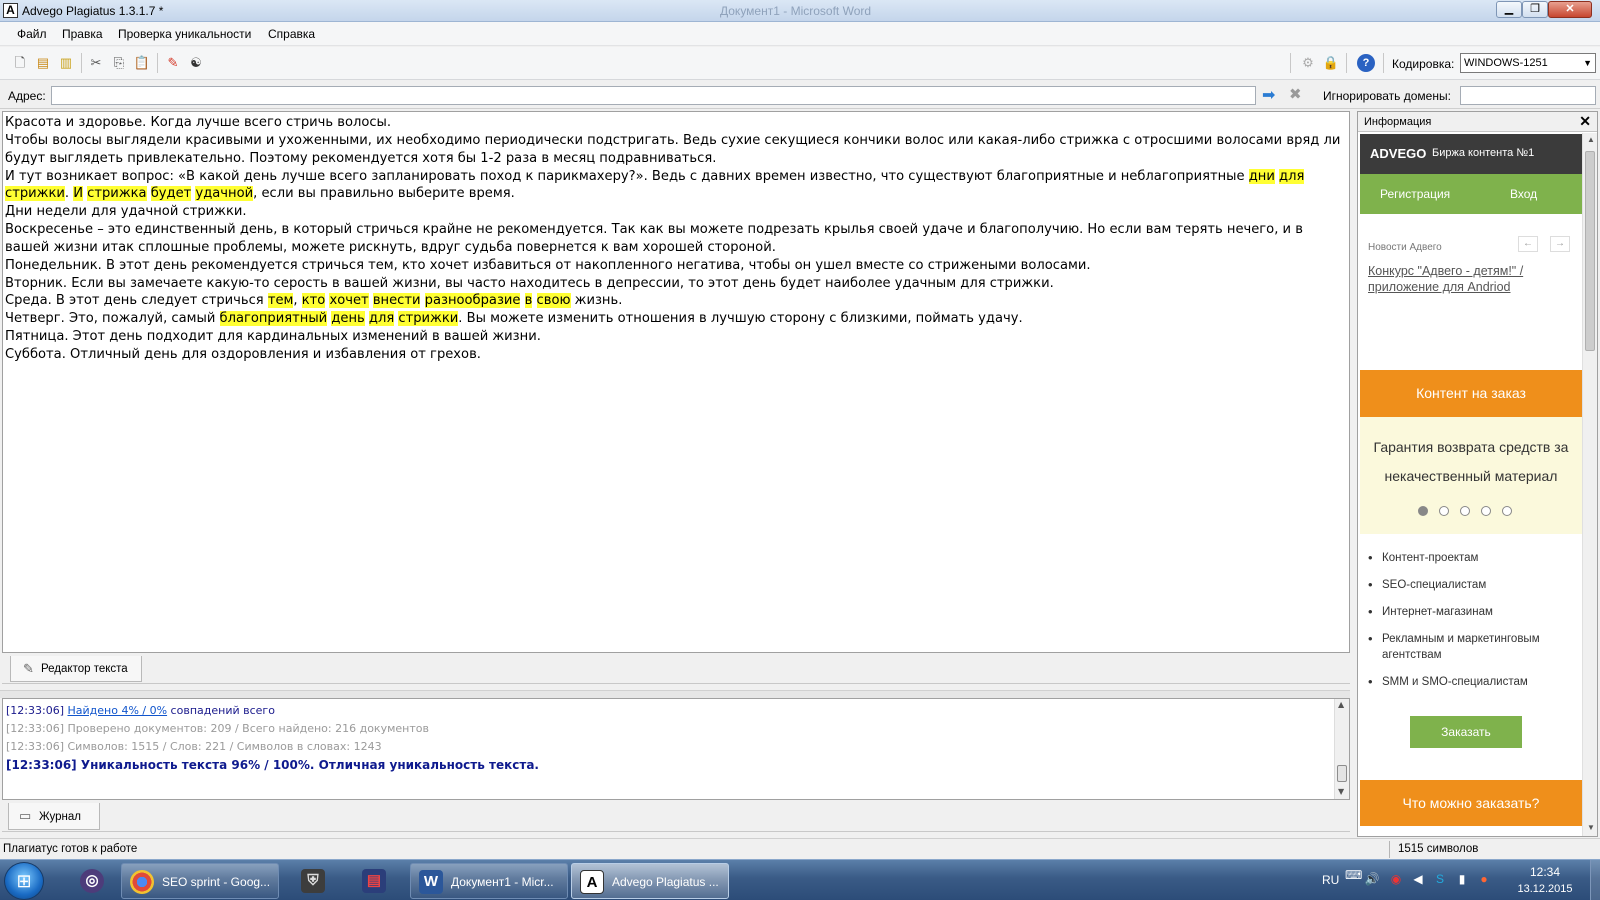 The image size is (1600, 900). I want to click on help-icon: ?, so click(1366, 63).